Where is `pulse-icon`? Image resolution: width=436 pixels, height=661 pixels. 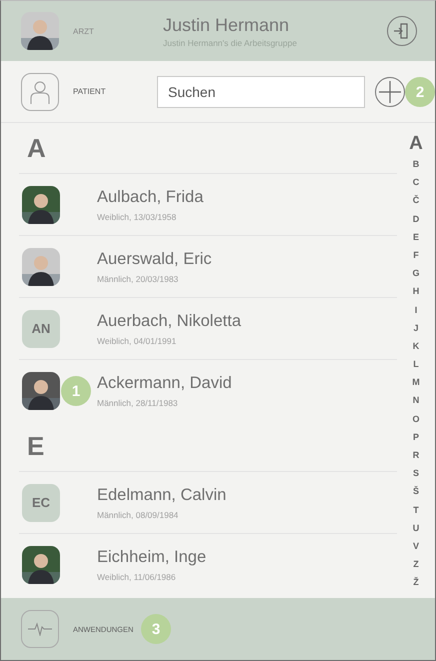
pulse-icon is located at coordinates (40, 629).